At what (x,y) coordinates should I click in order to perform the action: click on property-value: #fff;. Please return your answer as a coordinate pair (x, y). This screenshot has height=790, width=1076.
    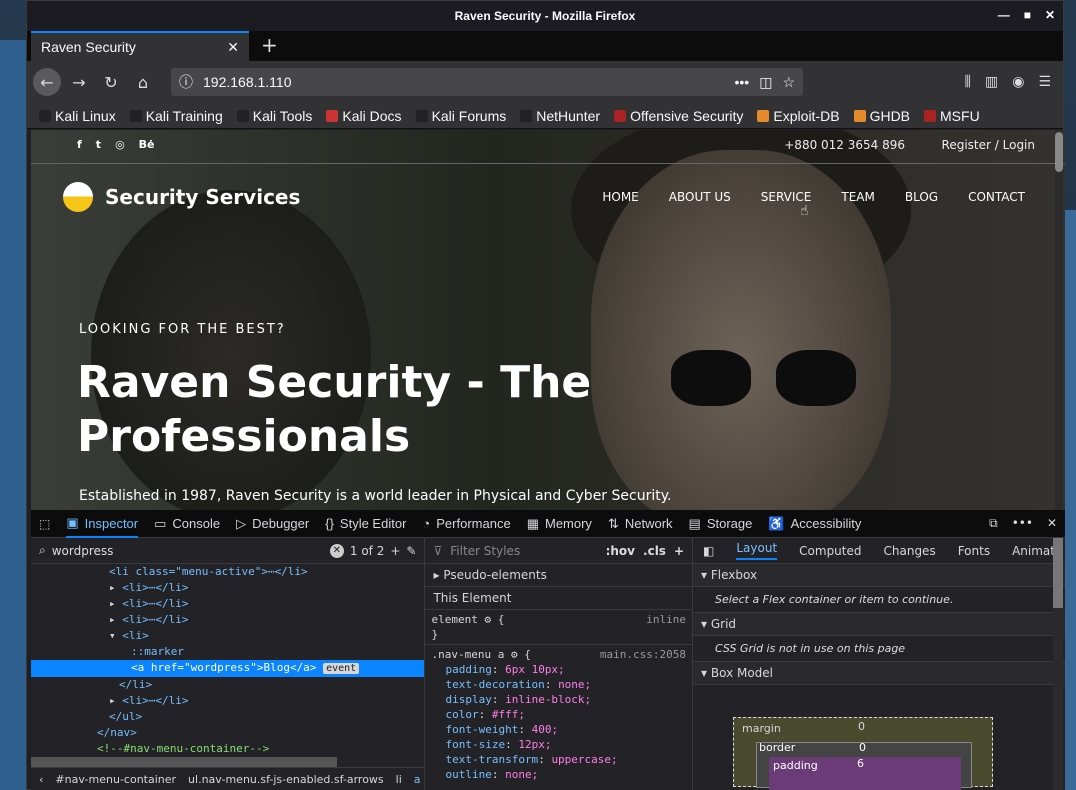
    Looking at the image, I should click on (508, 714).